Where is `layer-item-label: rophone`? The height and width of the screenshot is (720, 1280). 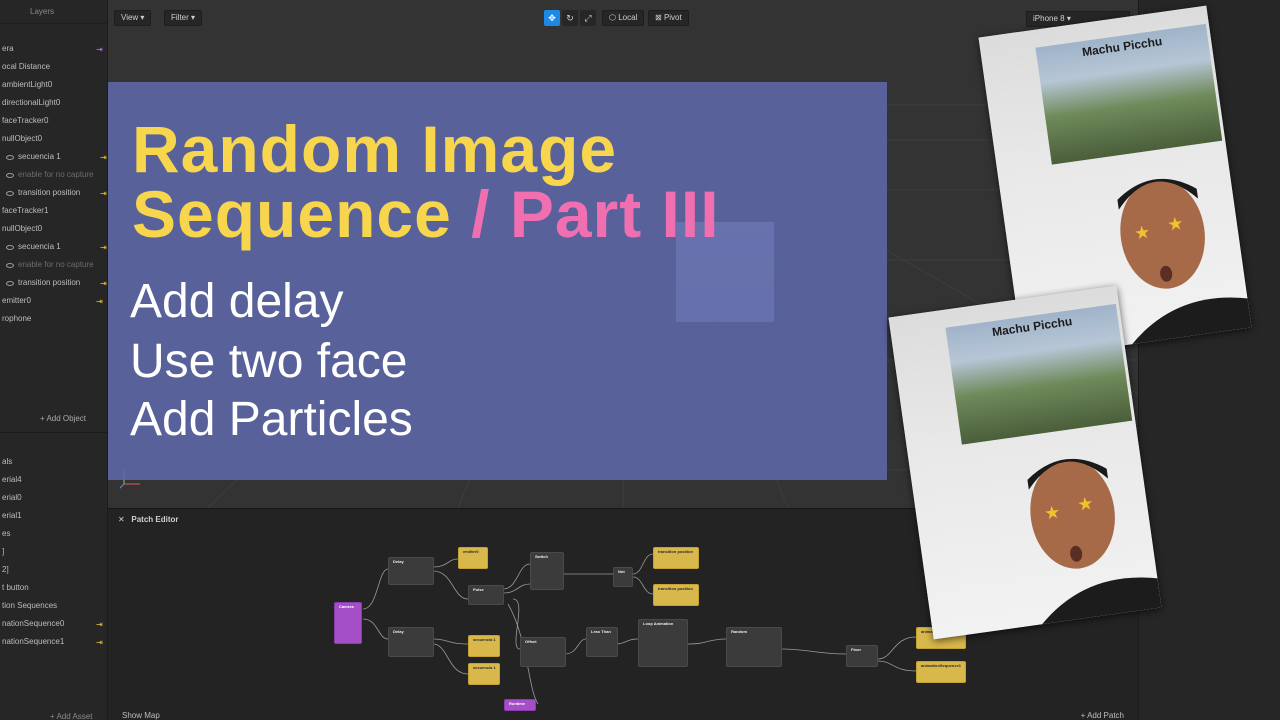
layer-item-label: rophone is located at coordinates (17, 318).